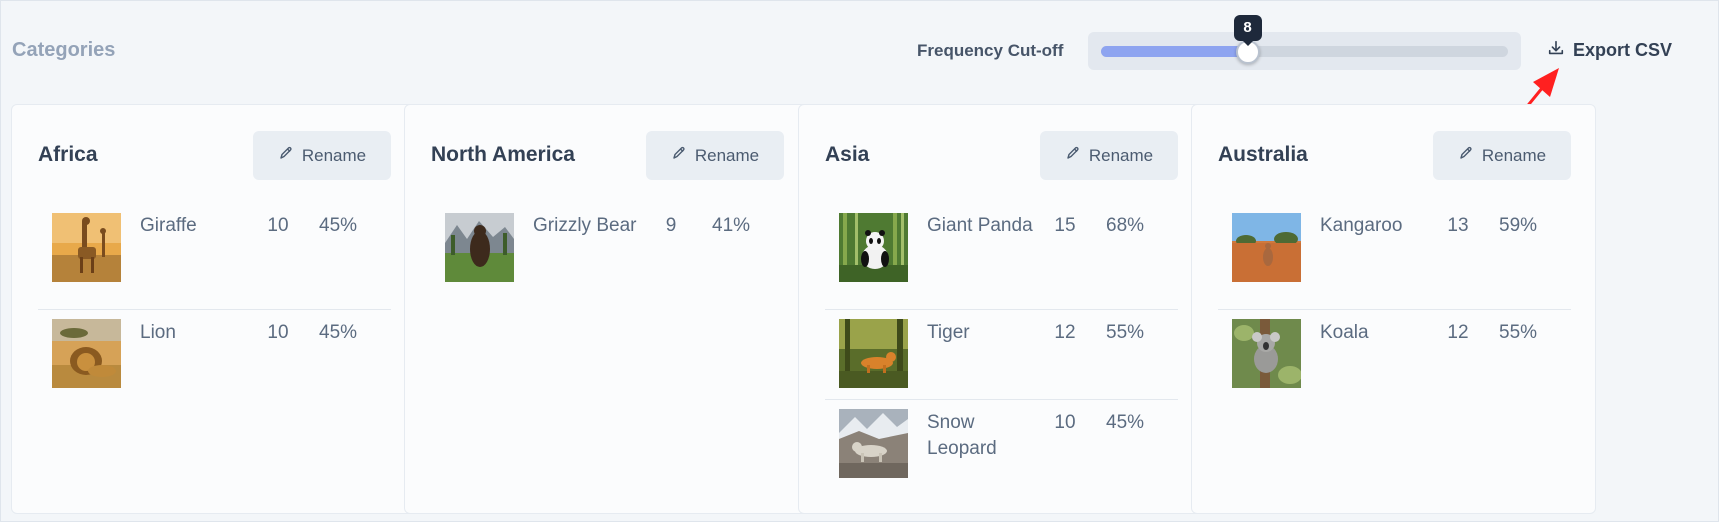  Describe the element at coordinates (1394, 261) in the screenshot. I see `animal-row: Kangaroo 13 59%` at that location.